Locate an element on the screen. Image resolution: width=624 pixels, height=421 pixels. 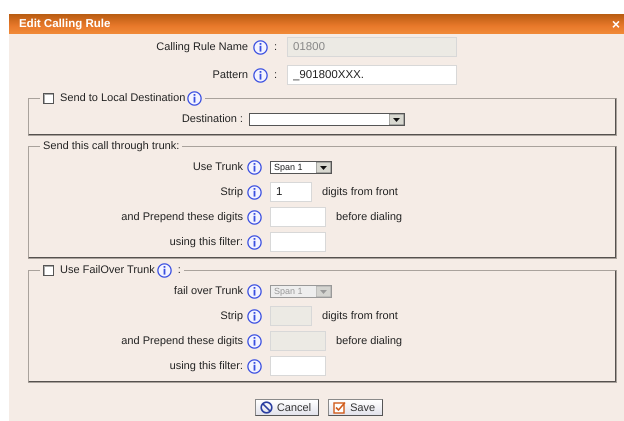
field-label: Destination : is located at coordinates (211, 119).